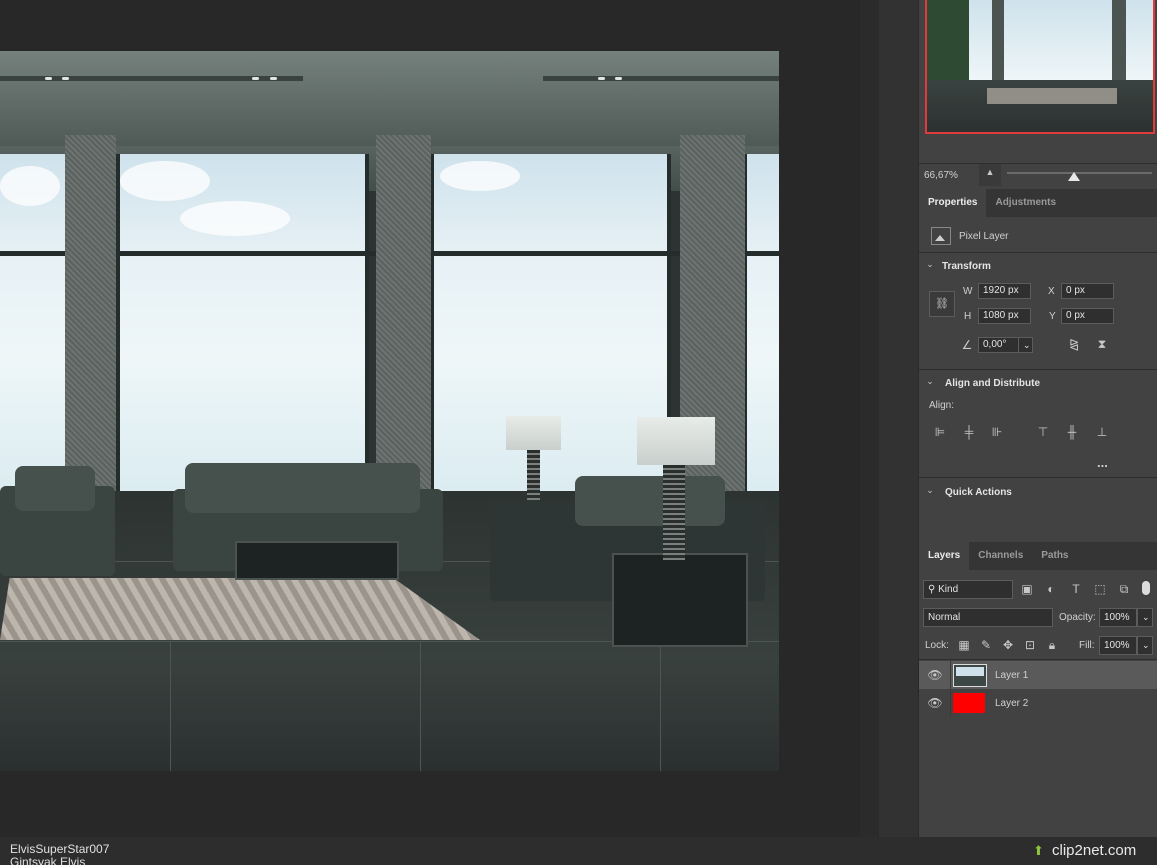 Image resolution: width=1157 pixels, height=865 pixels. I want to click on blend-mode-select: Normal, so click(988, 617).